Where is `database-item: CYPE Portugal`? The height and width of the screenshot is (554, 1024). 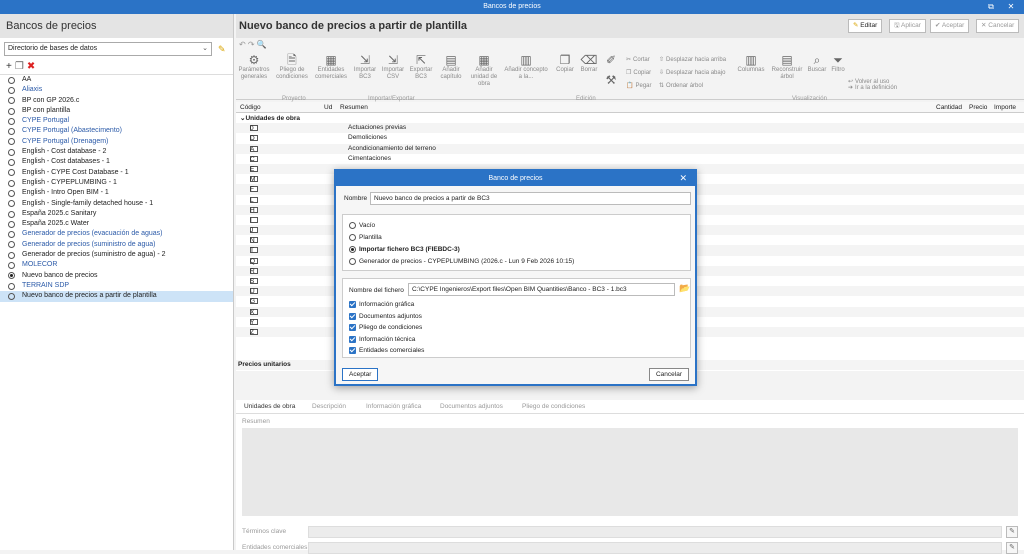 database-item: CYPE Portugal is located at coordinates (116, 121).